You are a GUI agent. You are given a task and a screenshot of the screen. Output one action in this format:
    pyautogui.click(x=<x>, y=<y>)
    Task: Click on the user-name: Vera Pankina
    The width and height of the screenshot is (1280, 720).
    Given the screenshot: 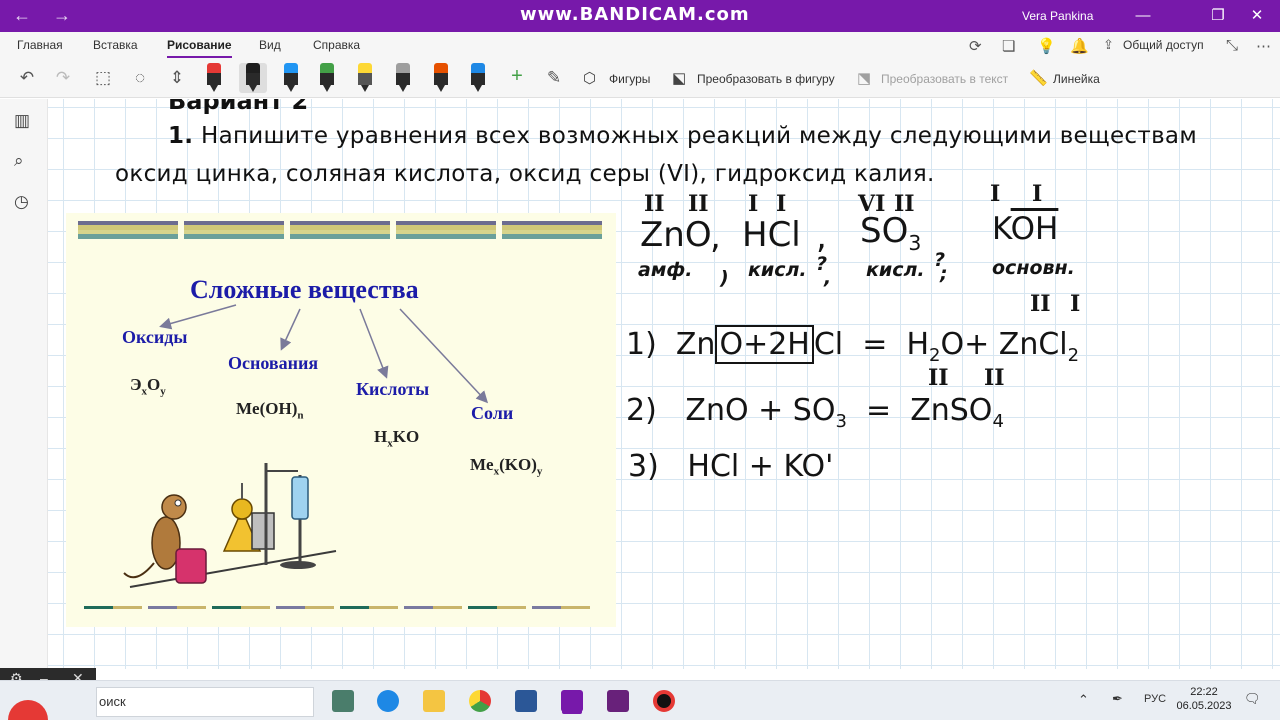 What is the action you would take?
    pyautogui.click(x=1057, y=16)
    